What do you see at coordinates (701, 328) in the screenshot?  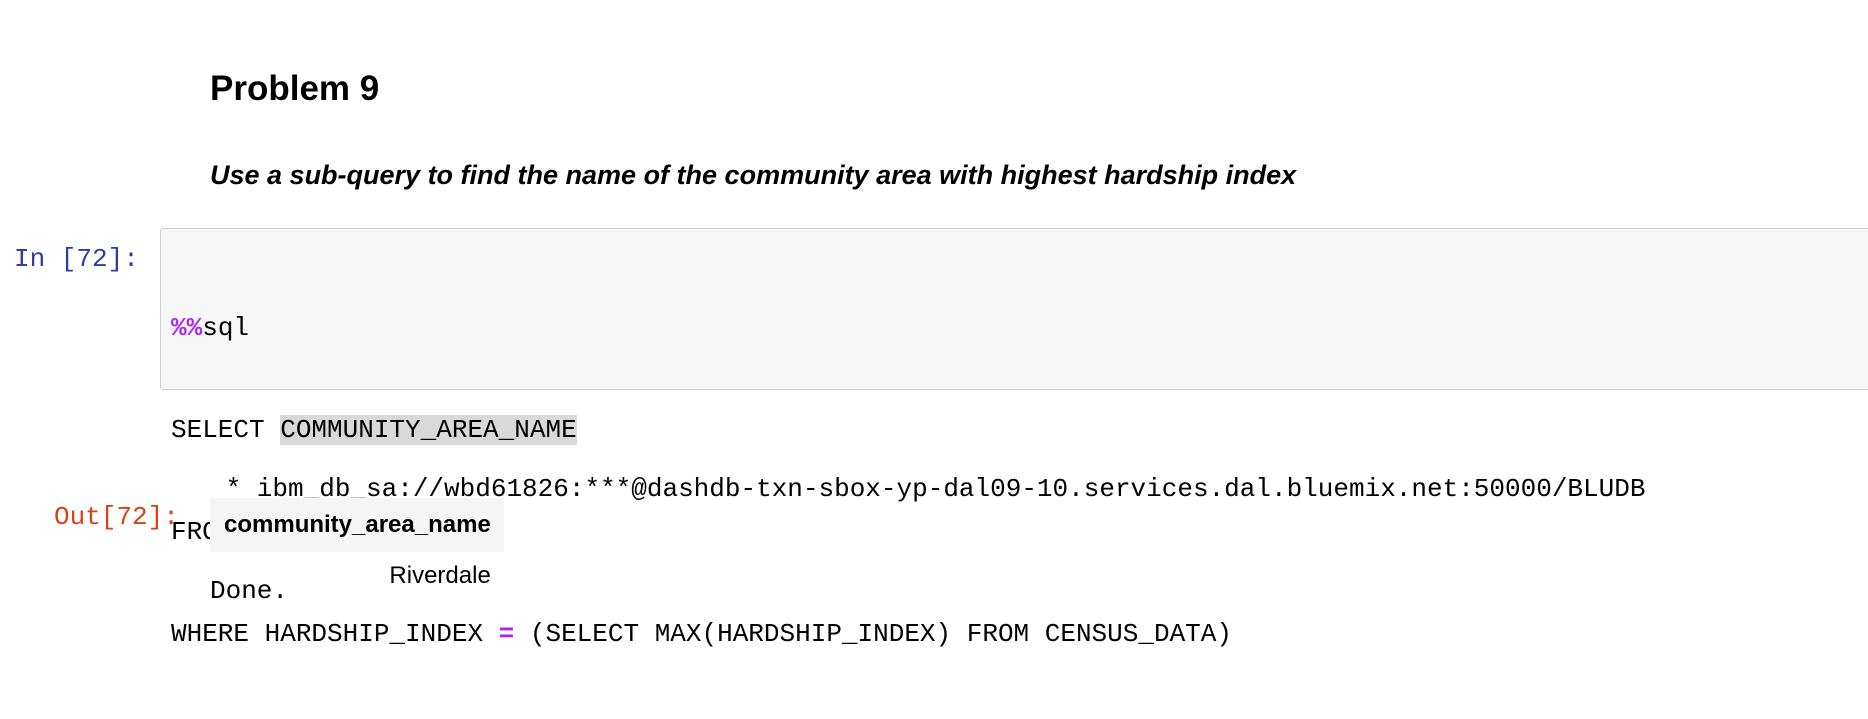 I see `code-line-1: %%sql` at bounding box center [701, 328].